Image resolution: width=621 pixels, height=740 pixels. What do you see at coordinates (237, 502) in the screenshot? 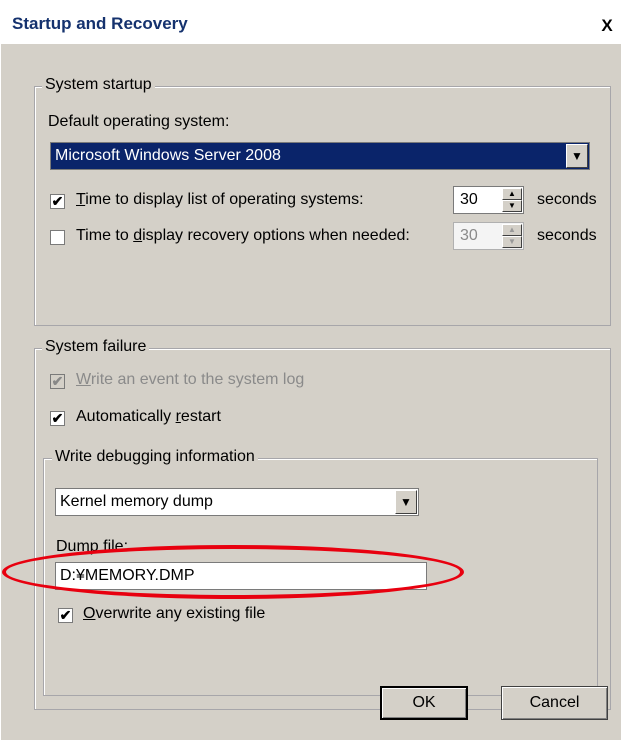
I see `debug-type-select: Kernel memory dump ▼` at bounding box center [237, 502].